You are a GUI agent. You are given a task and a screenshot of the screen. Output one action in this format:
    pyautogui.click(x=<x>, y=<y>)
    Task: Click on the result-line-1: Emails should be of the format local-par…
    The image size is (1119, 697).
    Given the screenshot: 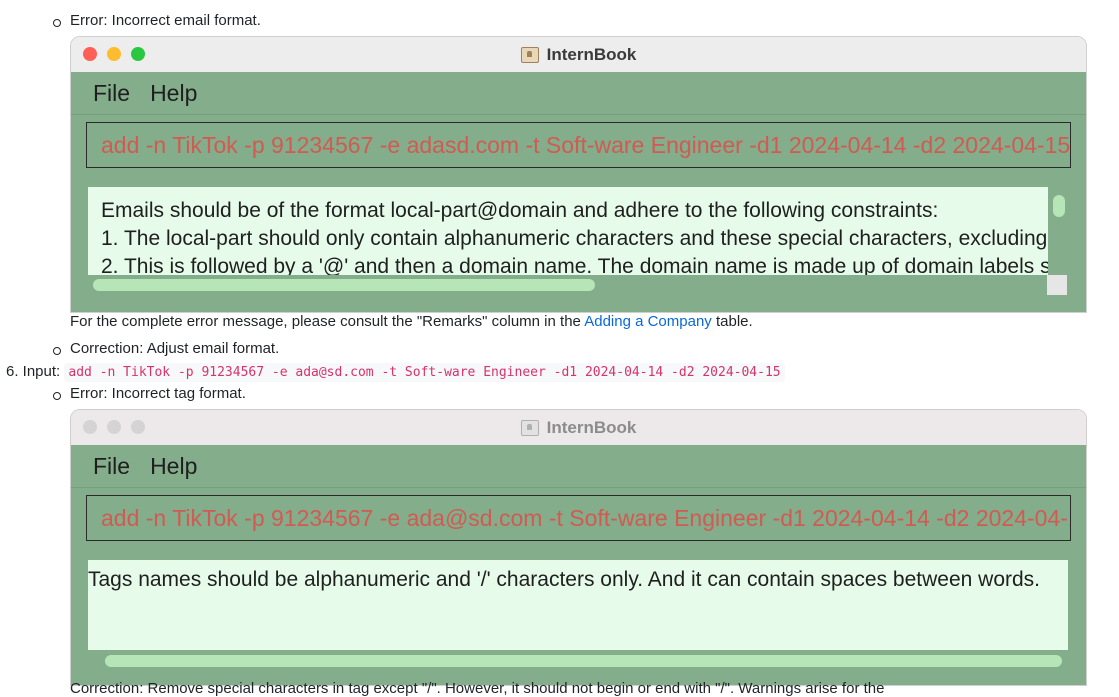 What is the action you would take?
    pyautogui.click(x=520, y=210)
    